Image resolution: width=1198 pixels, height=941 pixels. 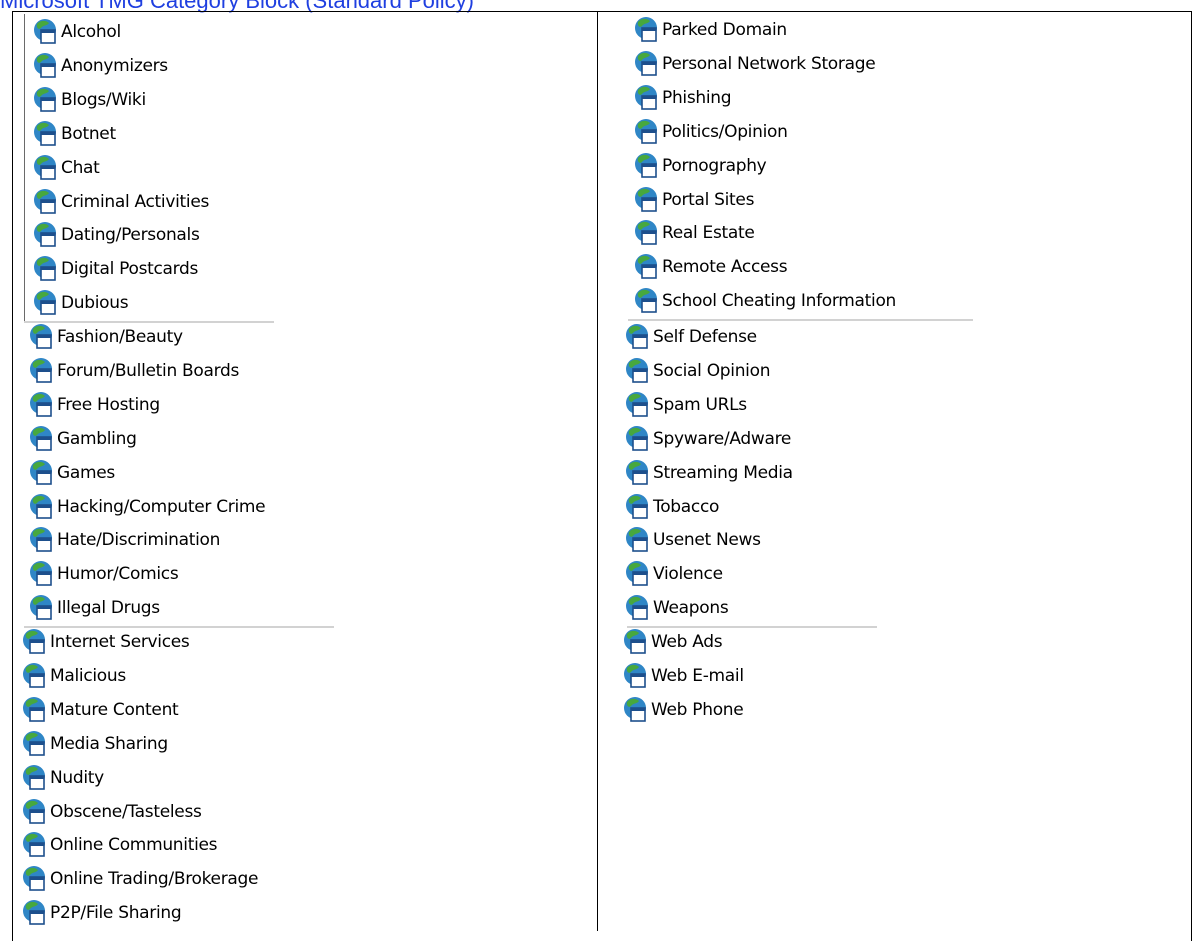 What do you see at coordinates (723, 472) in the screenshot?
I see `list-item-label: Streaming Media` at bounding box center [723, 472].